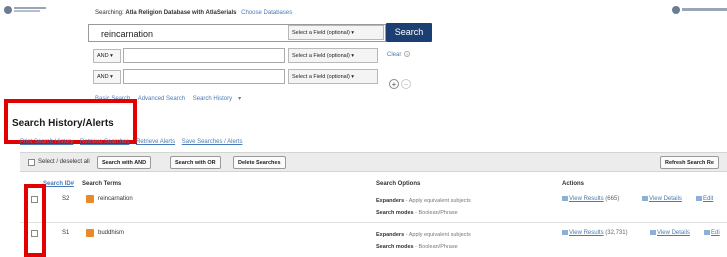 The width and height of the screenshot is (727, 257). What do you see at coordinates (58, 184) in the screenshot?
I see `col-search-id: Search ID#` at bounding box center [58, 184].